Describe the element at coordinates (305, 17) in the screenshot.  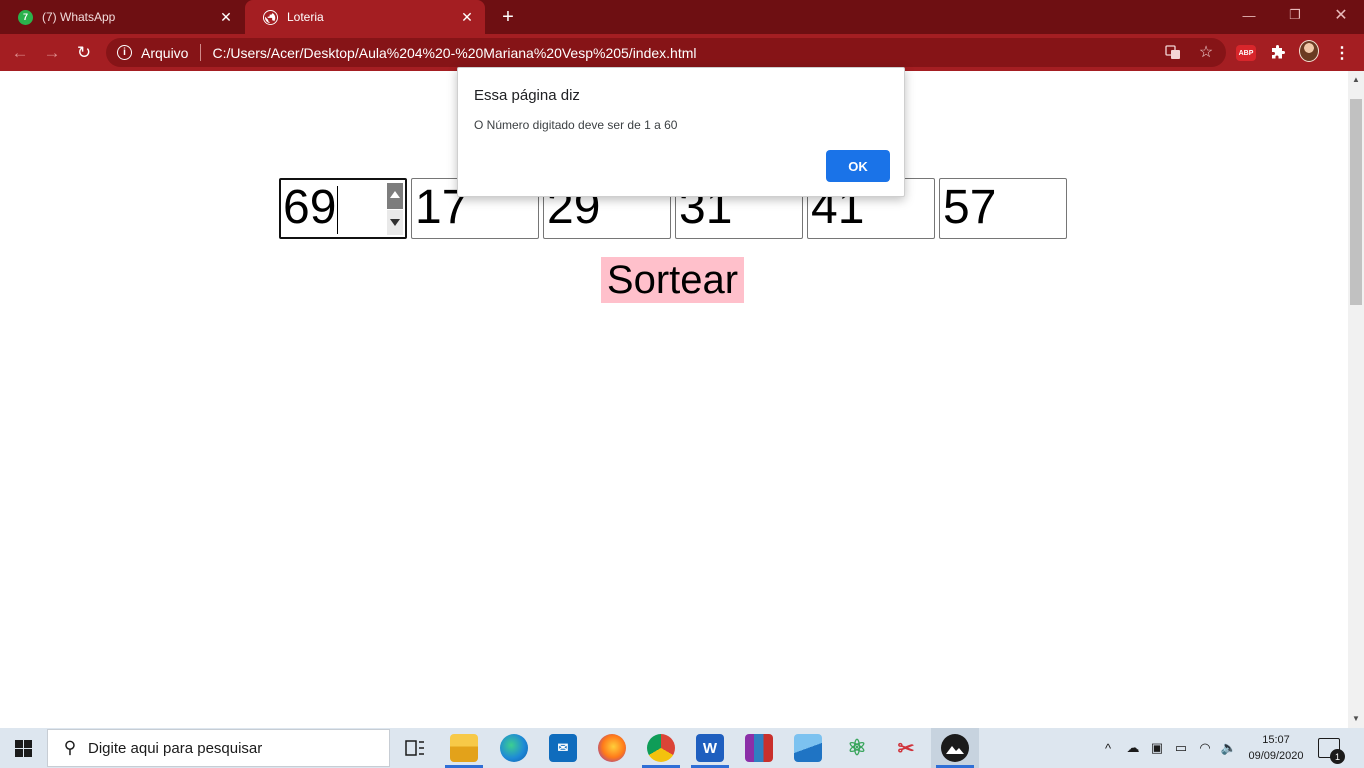
I see `tab-title: Loteria` at that location.